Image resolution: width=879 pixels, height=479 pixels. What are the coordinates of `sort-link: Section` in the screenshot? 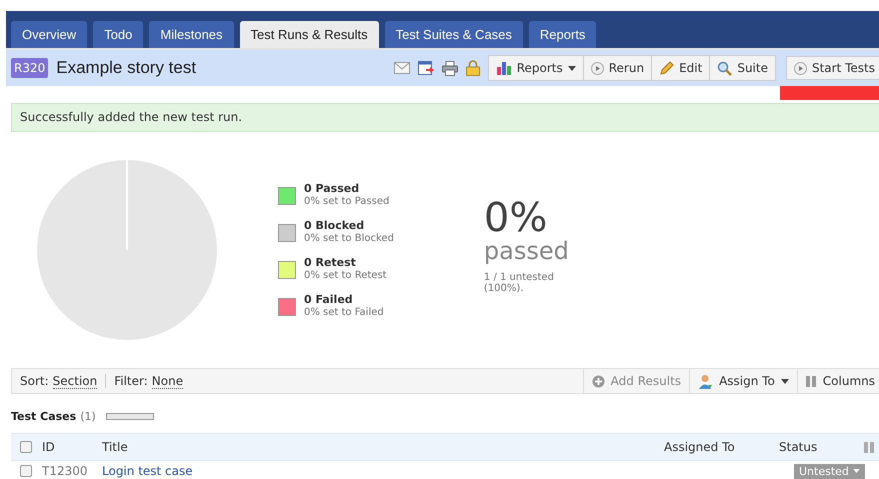 It's located at (75, 381).